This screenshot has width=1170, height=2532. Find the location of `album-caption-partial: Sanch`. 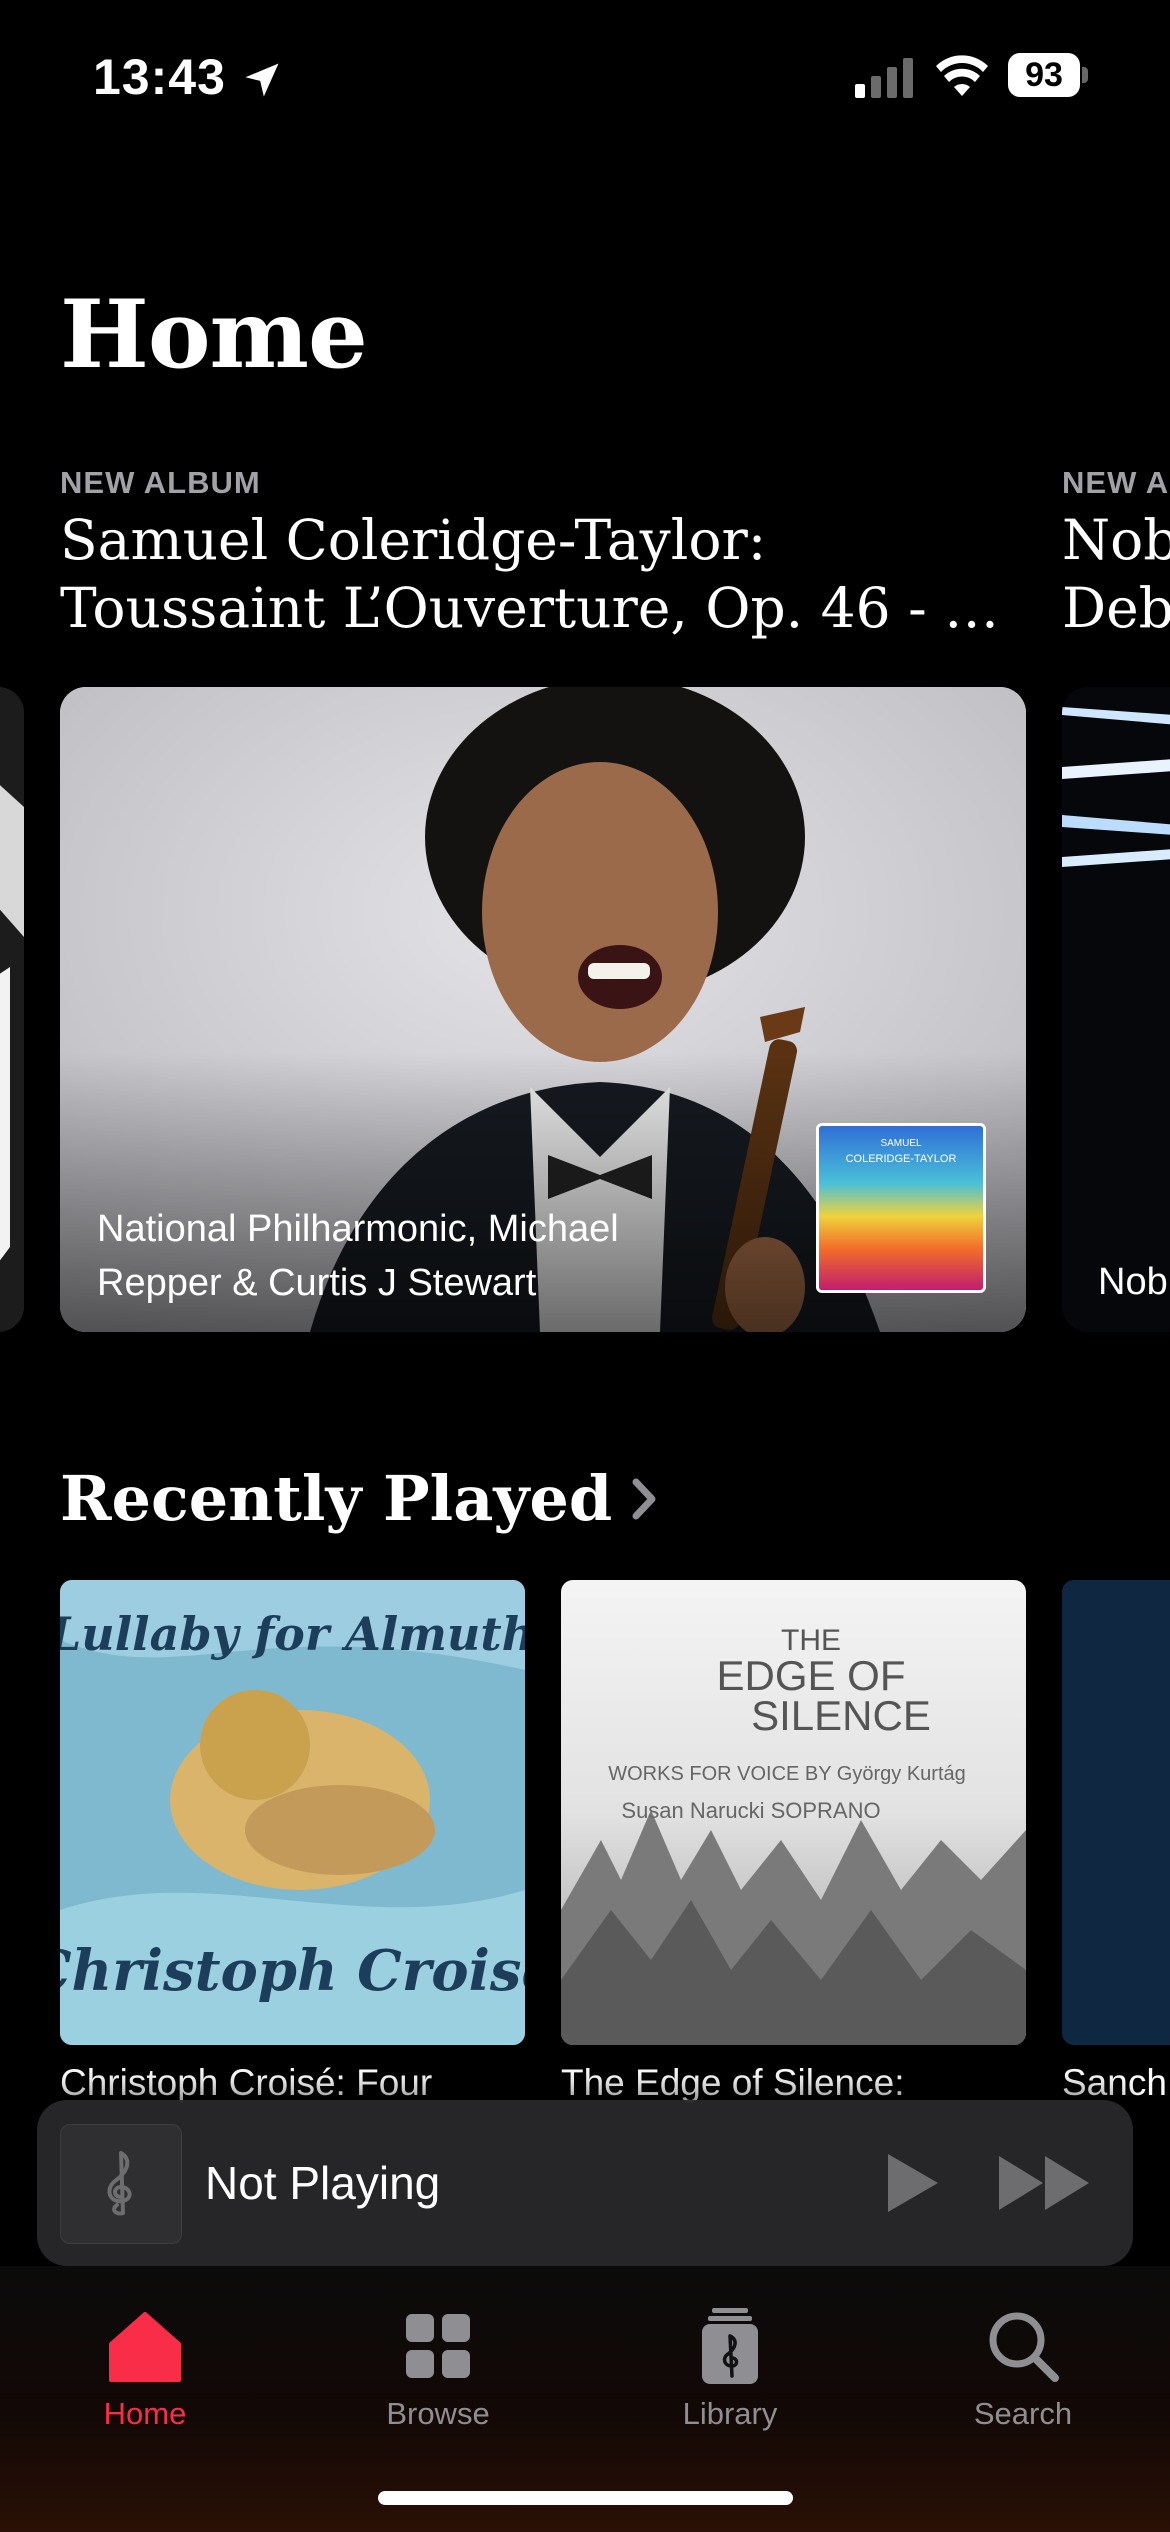

album-caption-partial: Sanch is located at coordinates (1116, 2083).